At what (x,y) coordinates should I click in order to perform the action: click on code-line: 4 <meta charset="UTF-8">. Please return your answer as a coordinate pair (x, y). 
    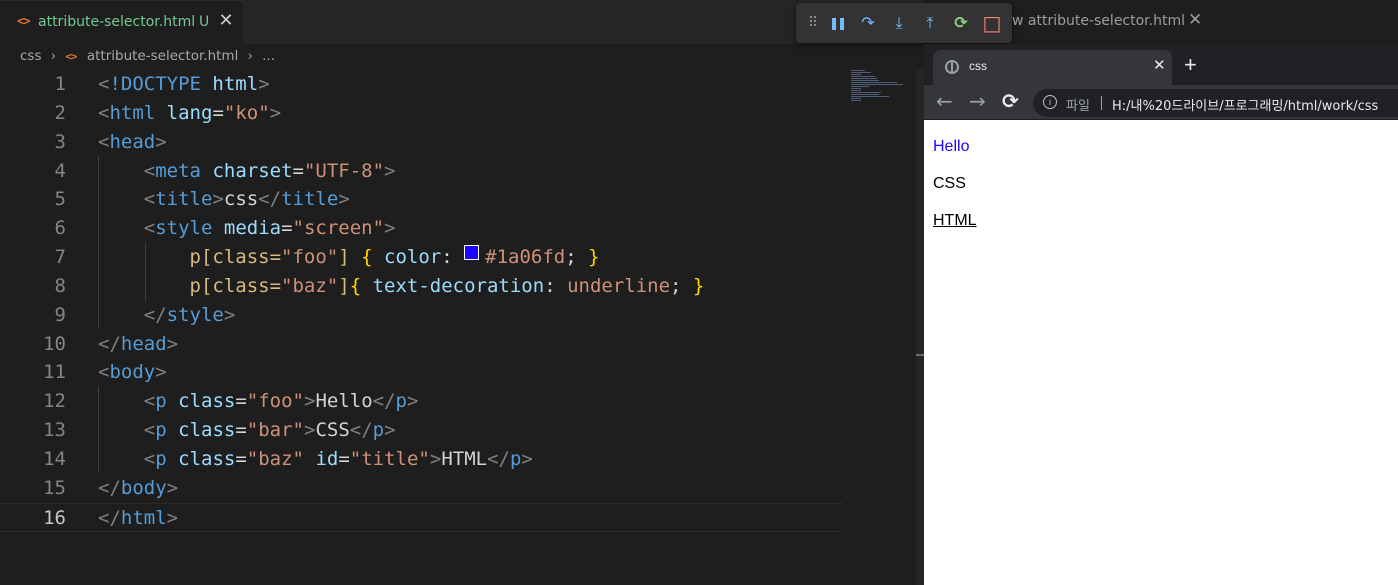
    Looking at the image, I should click on (425, 171).